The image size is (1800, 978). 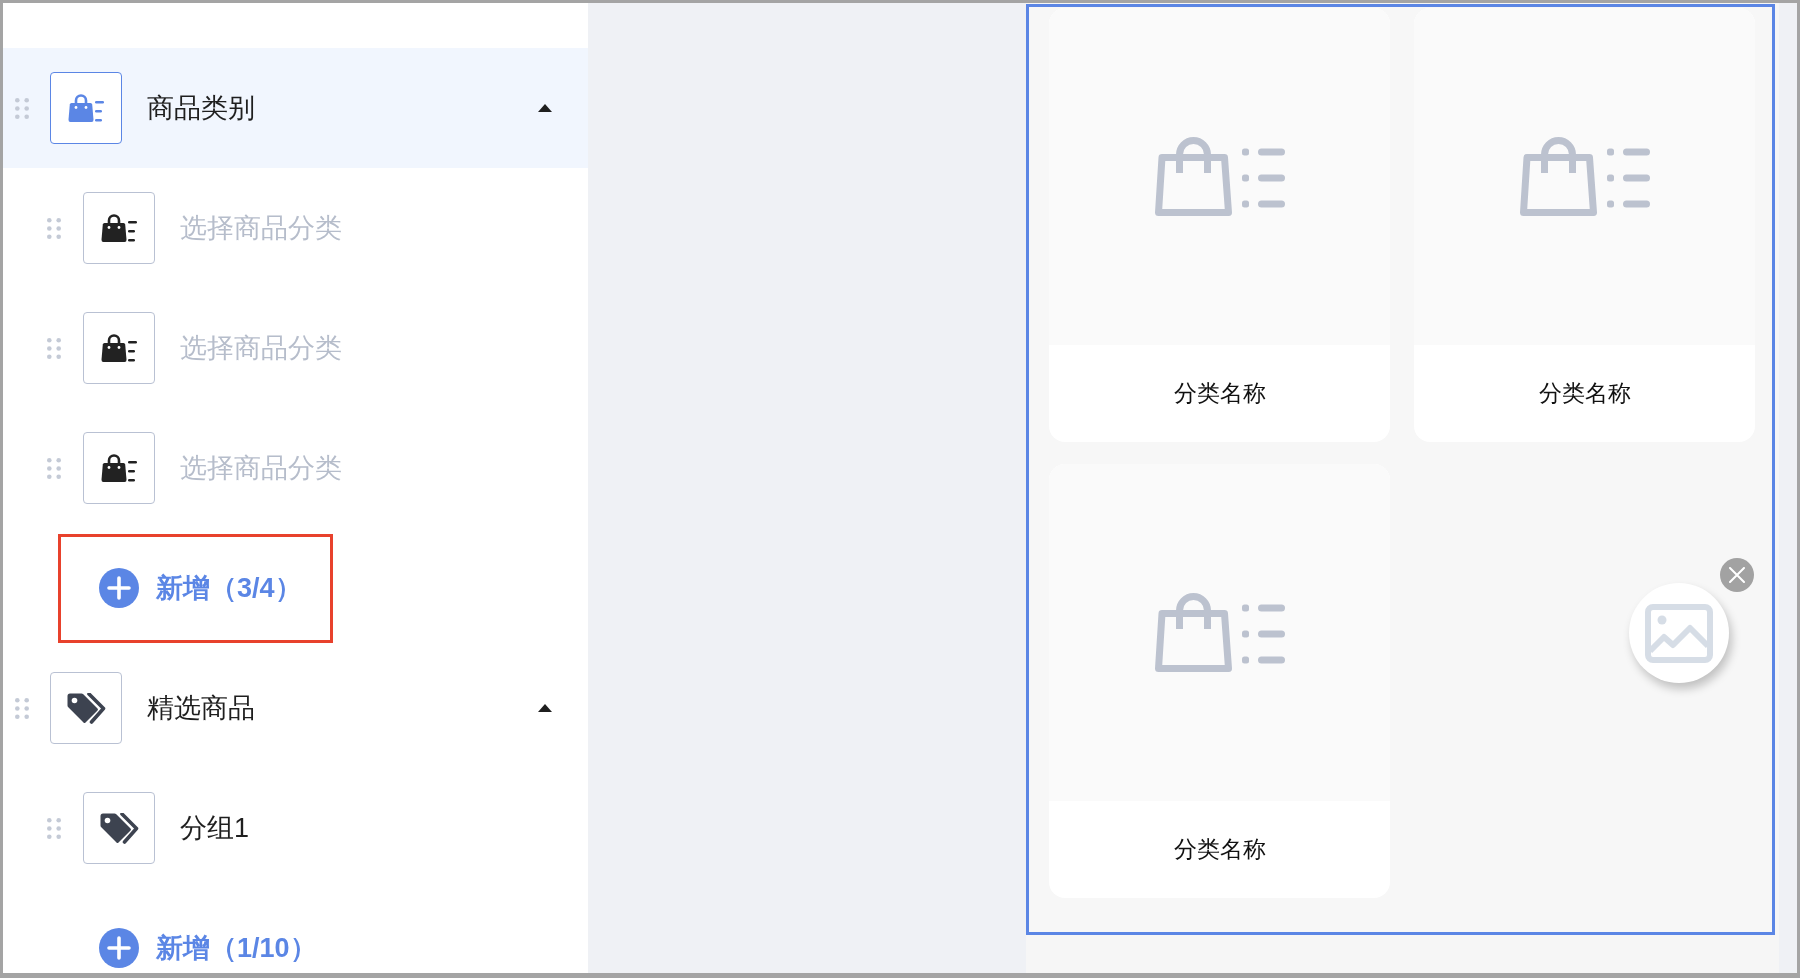 What do you see at coordinates (200, 588) in the screenshot?
I see `add-button: 新增（3/4）` at bounding box center [200, 588].